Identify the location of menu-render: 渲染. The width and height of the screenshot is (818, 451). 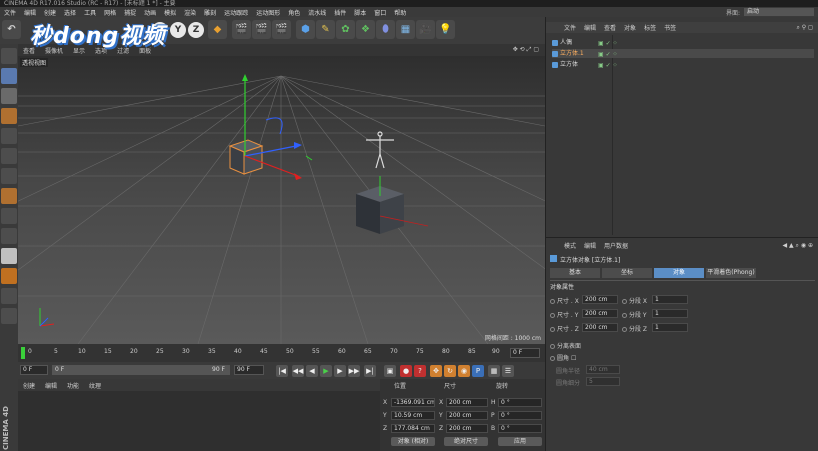
(190, 12).